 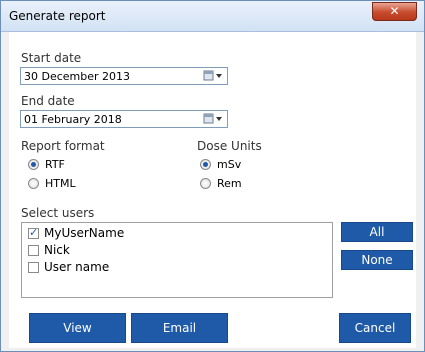 I want to click on user-name: MyUserName, so click(x=84, y=233).